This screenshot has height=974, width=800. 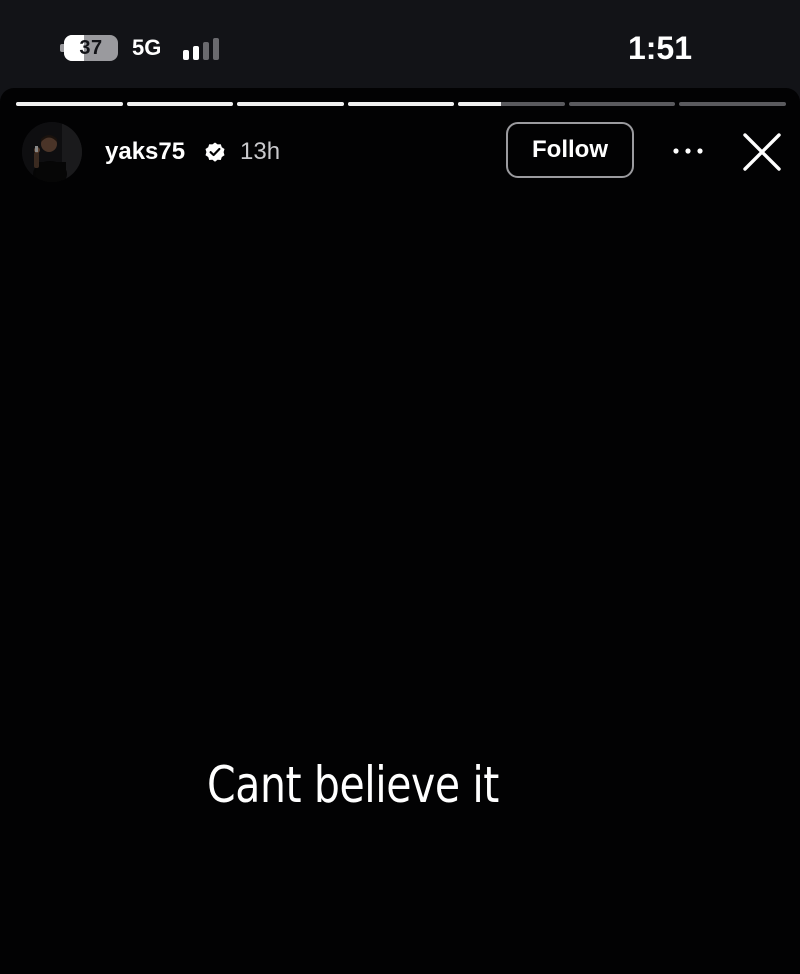 I want to click on battery-indicator: 37, so click(x=89, y=48).